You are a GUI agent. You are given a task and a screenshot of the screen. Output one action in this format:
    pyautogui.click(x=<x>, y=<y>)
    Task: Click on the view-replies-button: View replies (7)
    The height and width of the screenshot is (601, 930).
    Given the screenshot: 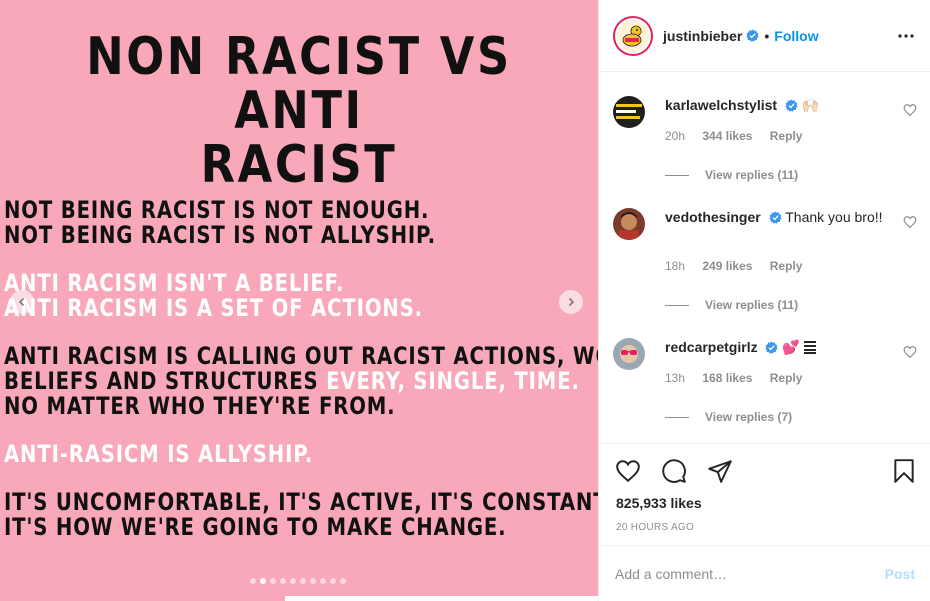 What is the action you would take?
    pyautogui.click(x=728, y=417)
    